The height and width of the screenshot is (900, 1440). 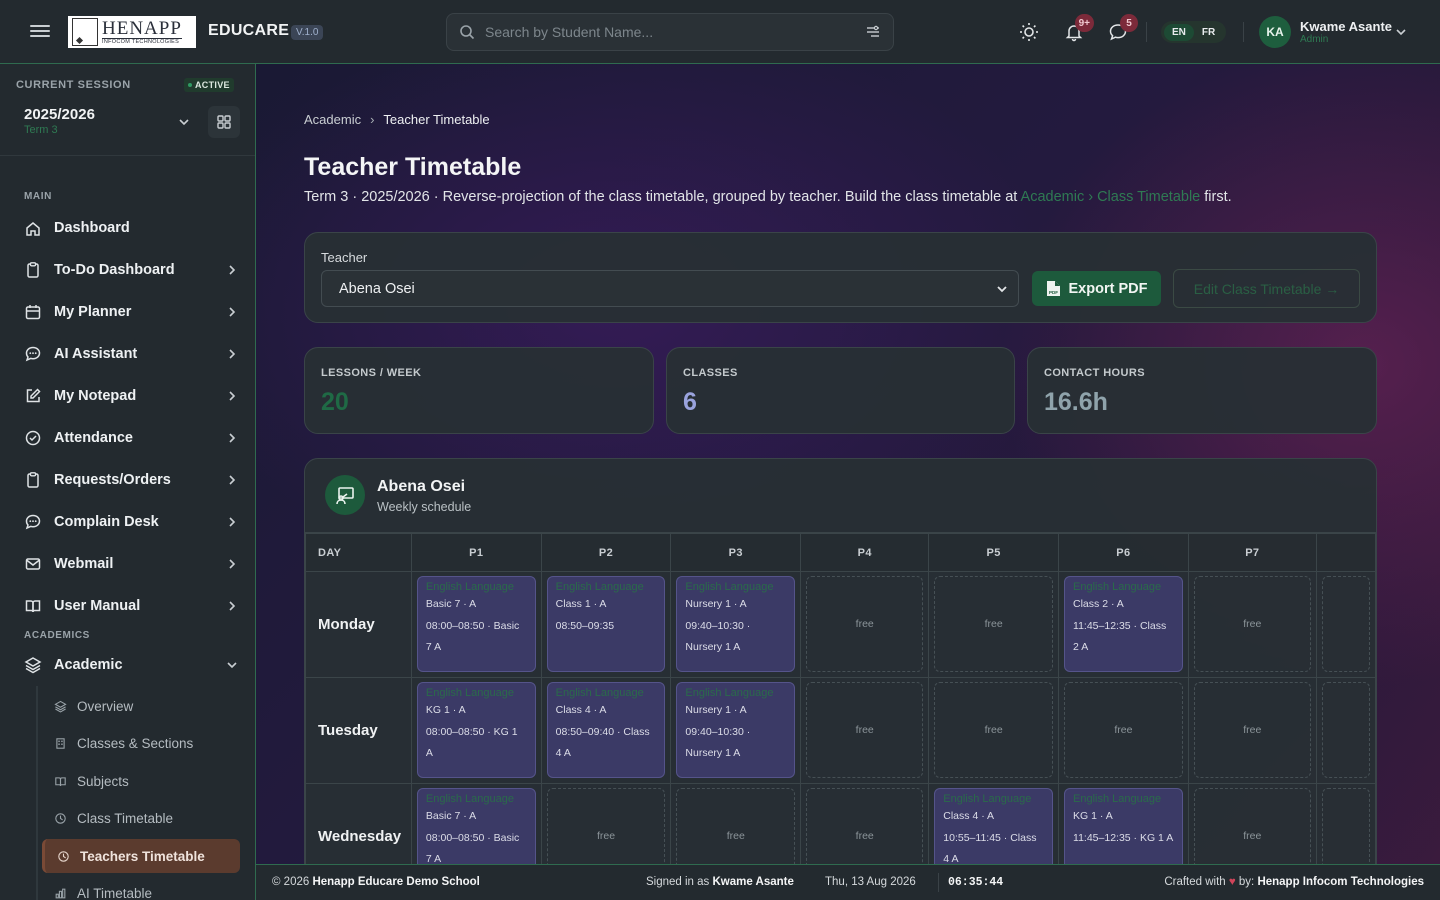 What do you see at coordinates (141, 744) in the screenshot?
I see `sidebar-subitem-classes-sections: Classes & Sections` at bounding box center [141, 744].